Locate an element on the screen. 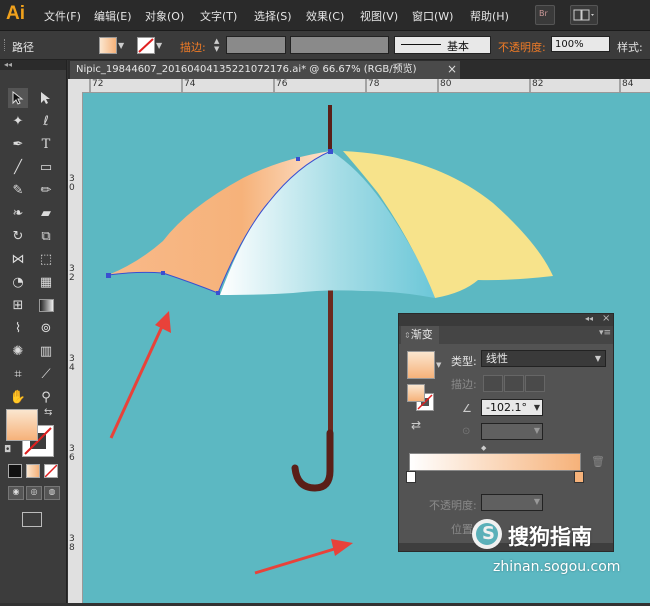 The height and width of the screenshot is (606, 650). midpoint-diamond-icon: ◆ is located at coordinates (483, 448).